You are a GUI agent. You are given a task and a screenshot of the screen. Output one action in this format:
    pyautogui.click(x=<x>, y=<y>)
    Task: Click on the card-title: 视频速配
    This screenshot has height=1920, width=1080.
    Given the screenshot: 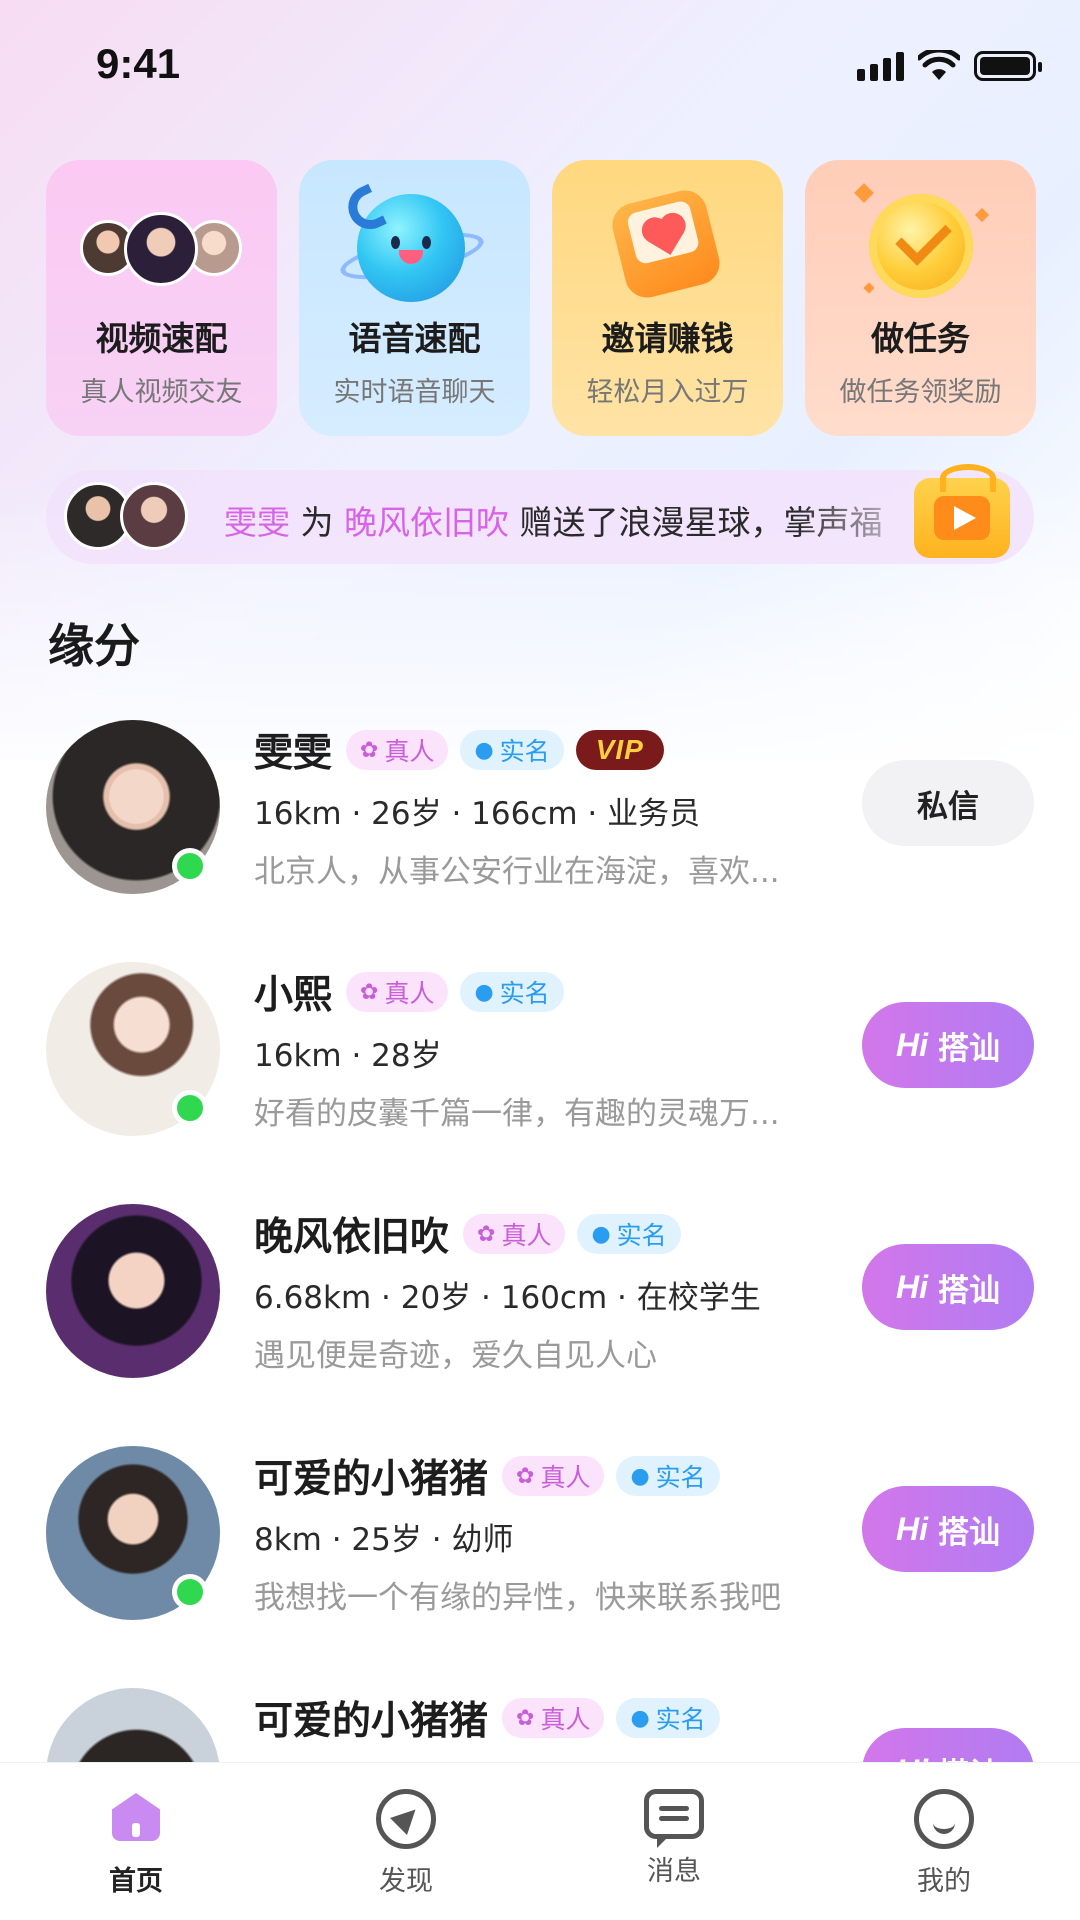 What is the action you would take?
    pyautogui.click(x=161, y=338)
    